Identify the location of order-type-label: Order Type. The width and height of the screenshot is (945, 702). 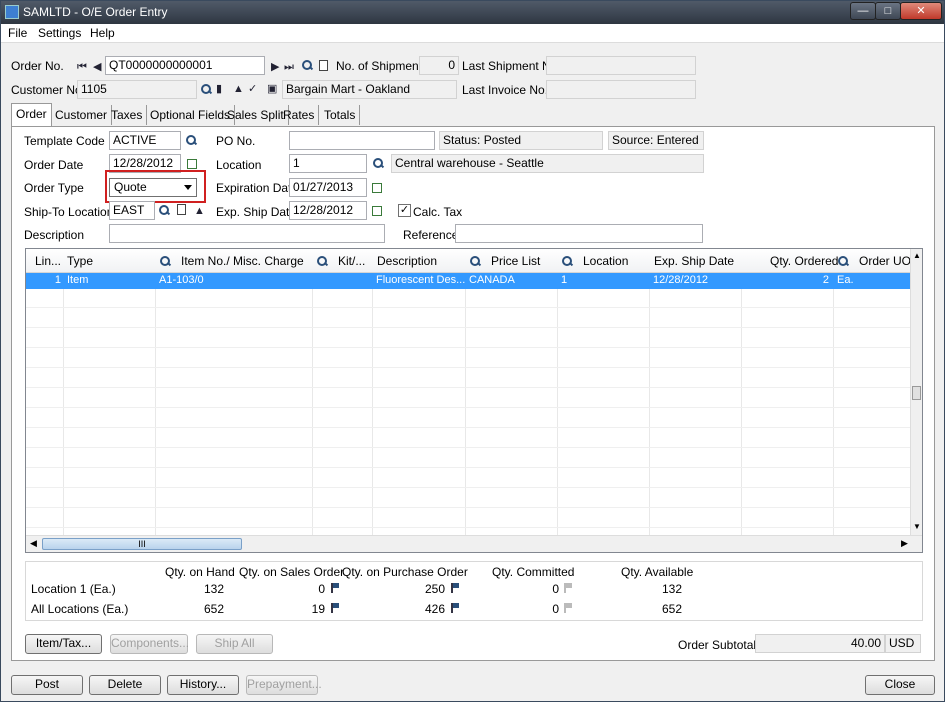
(54, 188).